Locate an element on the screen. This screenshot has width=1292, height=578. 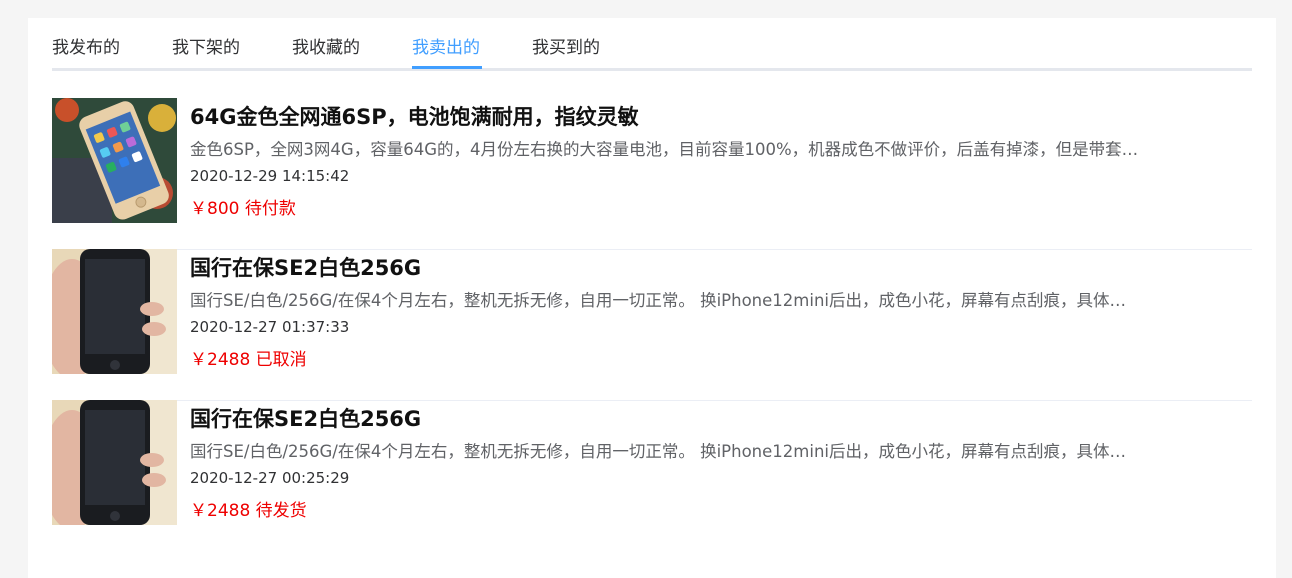
item-timestamp: 2020-12-27 00:25:29 is located at coordinates (270, 478).